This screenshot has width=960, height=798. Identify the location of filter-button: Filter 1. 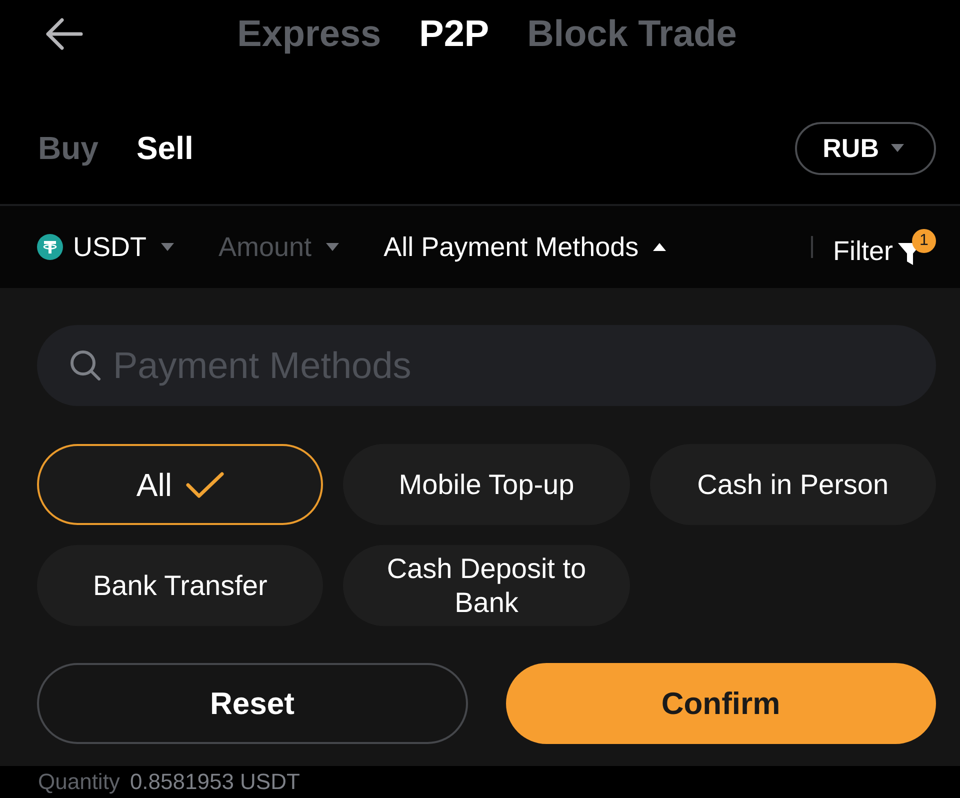
(884, 247).